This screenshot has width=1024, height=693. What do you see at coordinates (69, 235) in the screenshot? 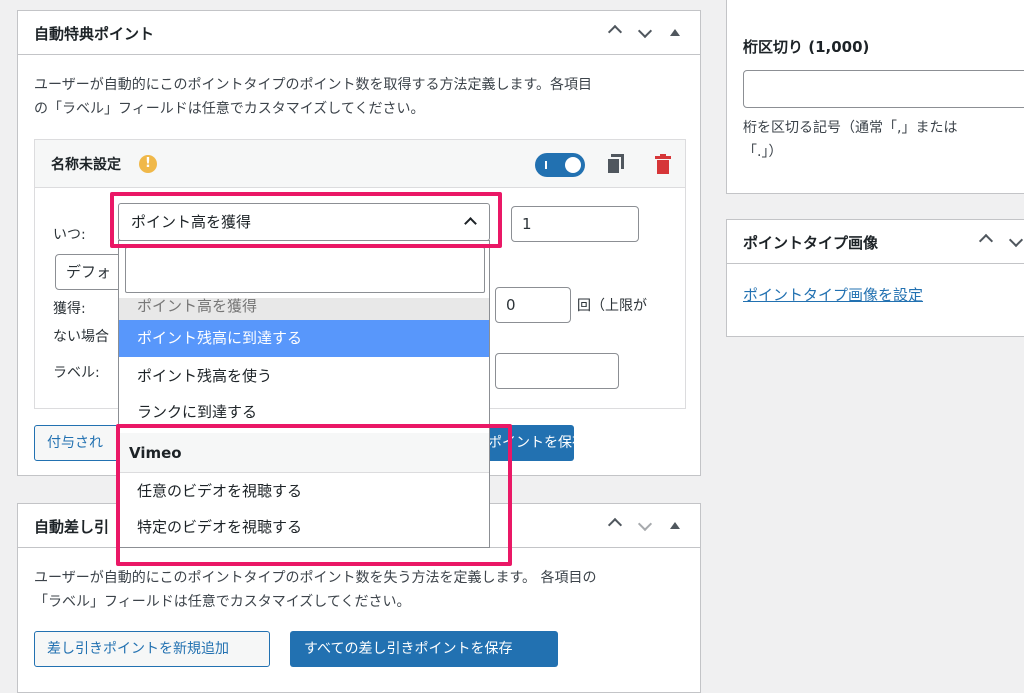
I see `when-label: いつ:` at bounding box center [69, 235].